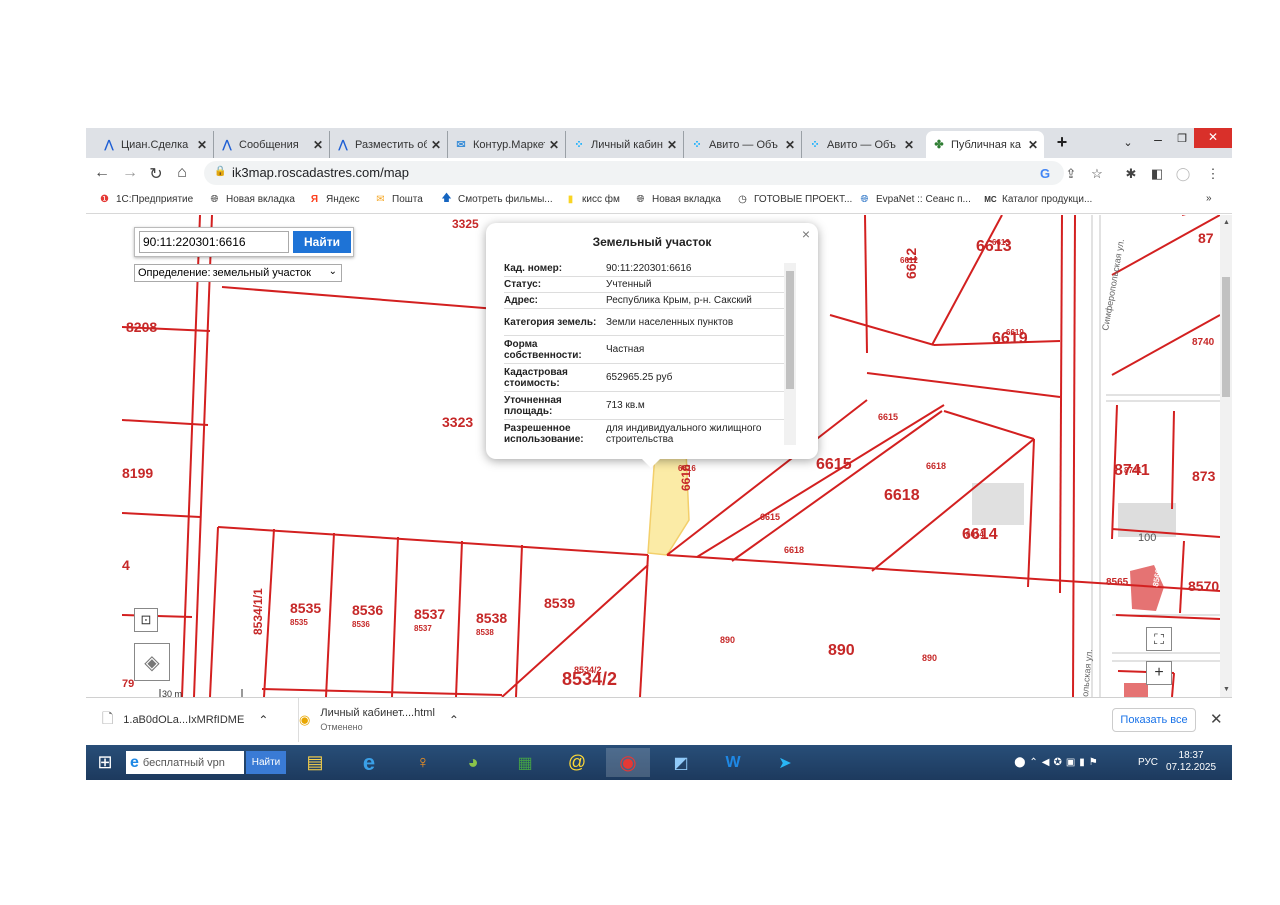 The height and width of the screenshot is (905, 1280). What do you see at coordinates (156, 174) in the screenshot?
I see `reload-icon: ↻` at bounding box center [156, 174].